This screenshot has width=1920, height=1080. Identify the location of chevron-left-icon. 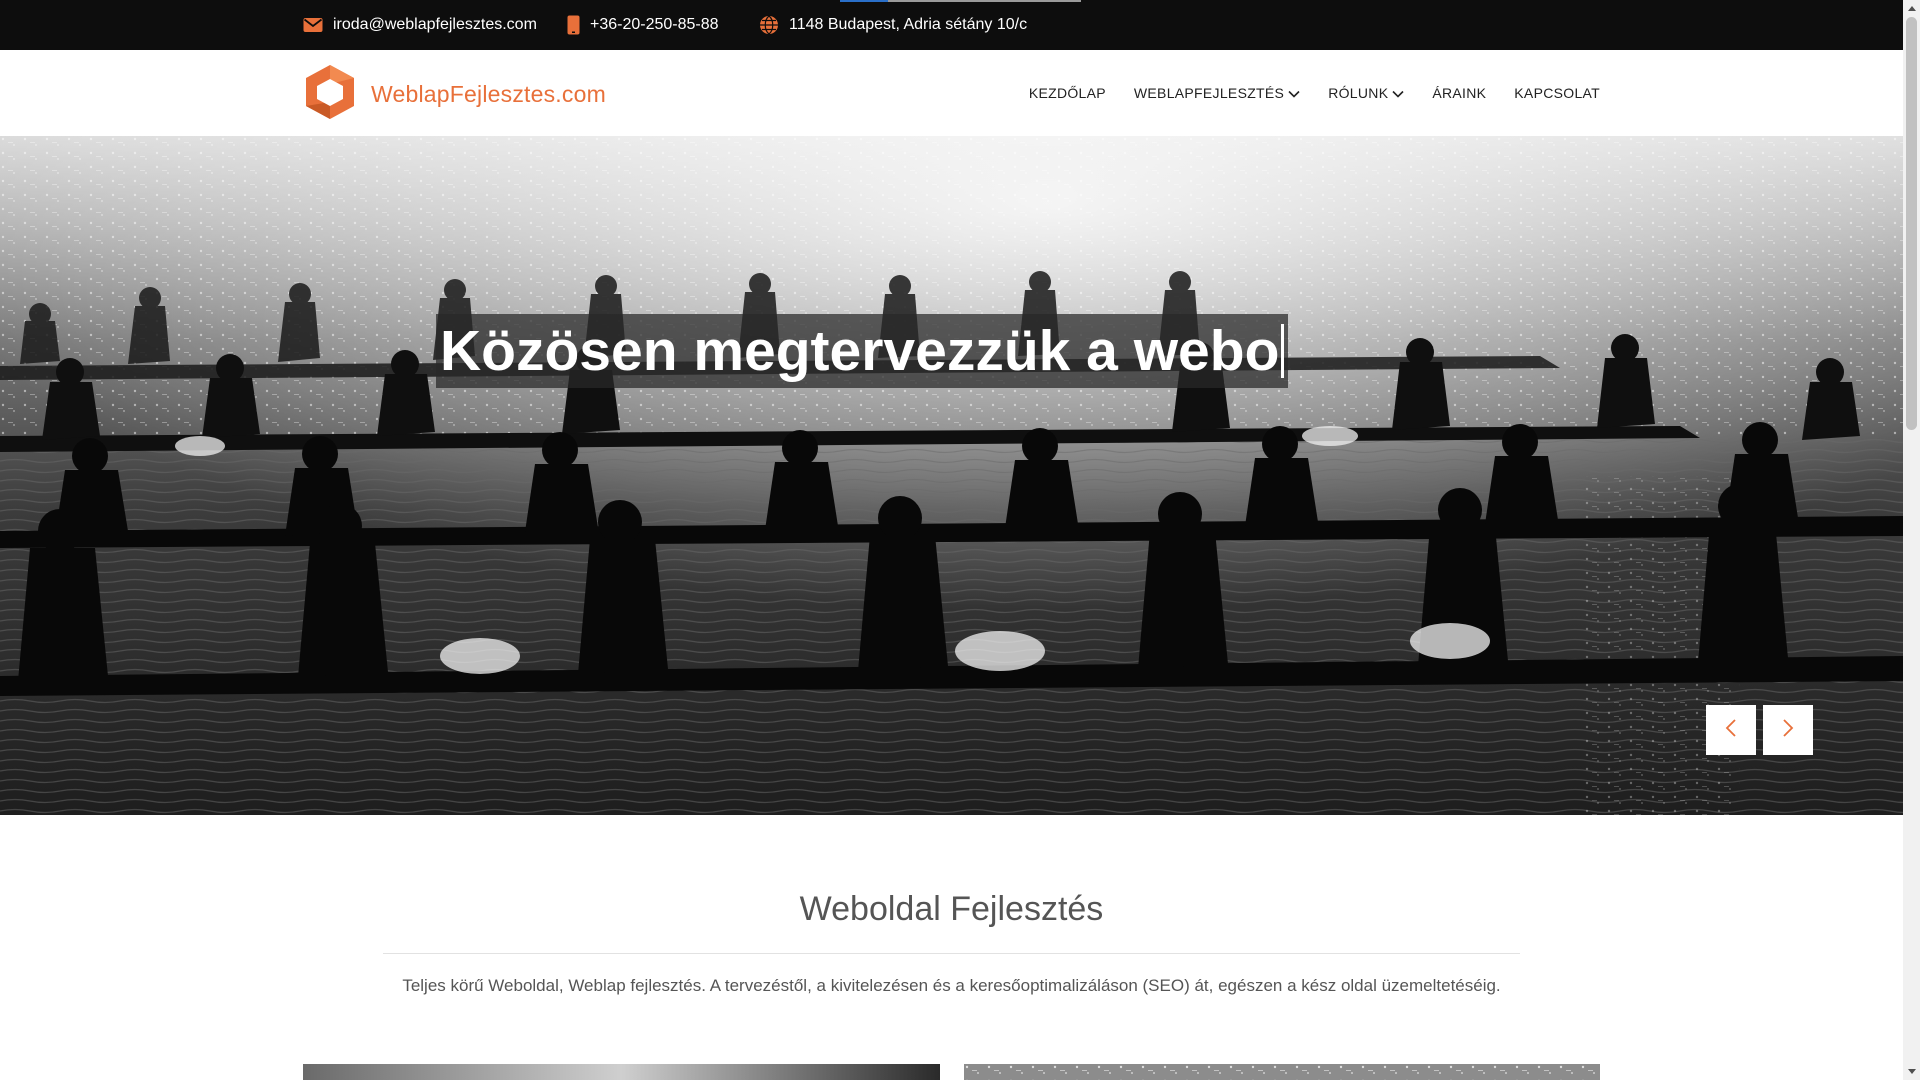
(1731, 730).